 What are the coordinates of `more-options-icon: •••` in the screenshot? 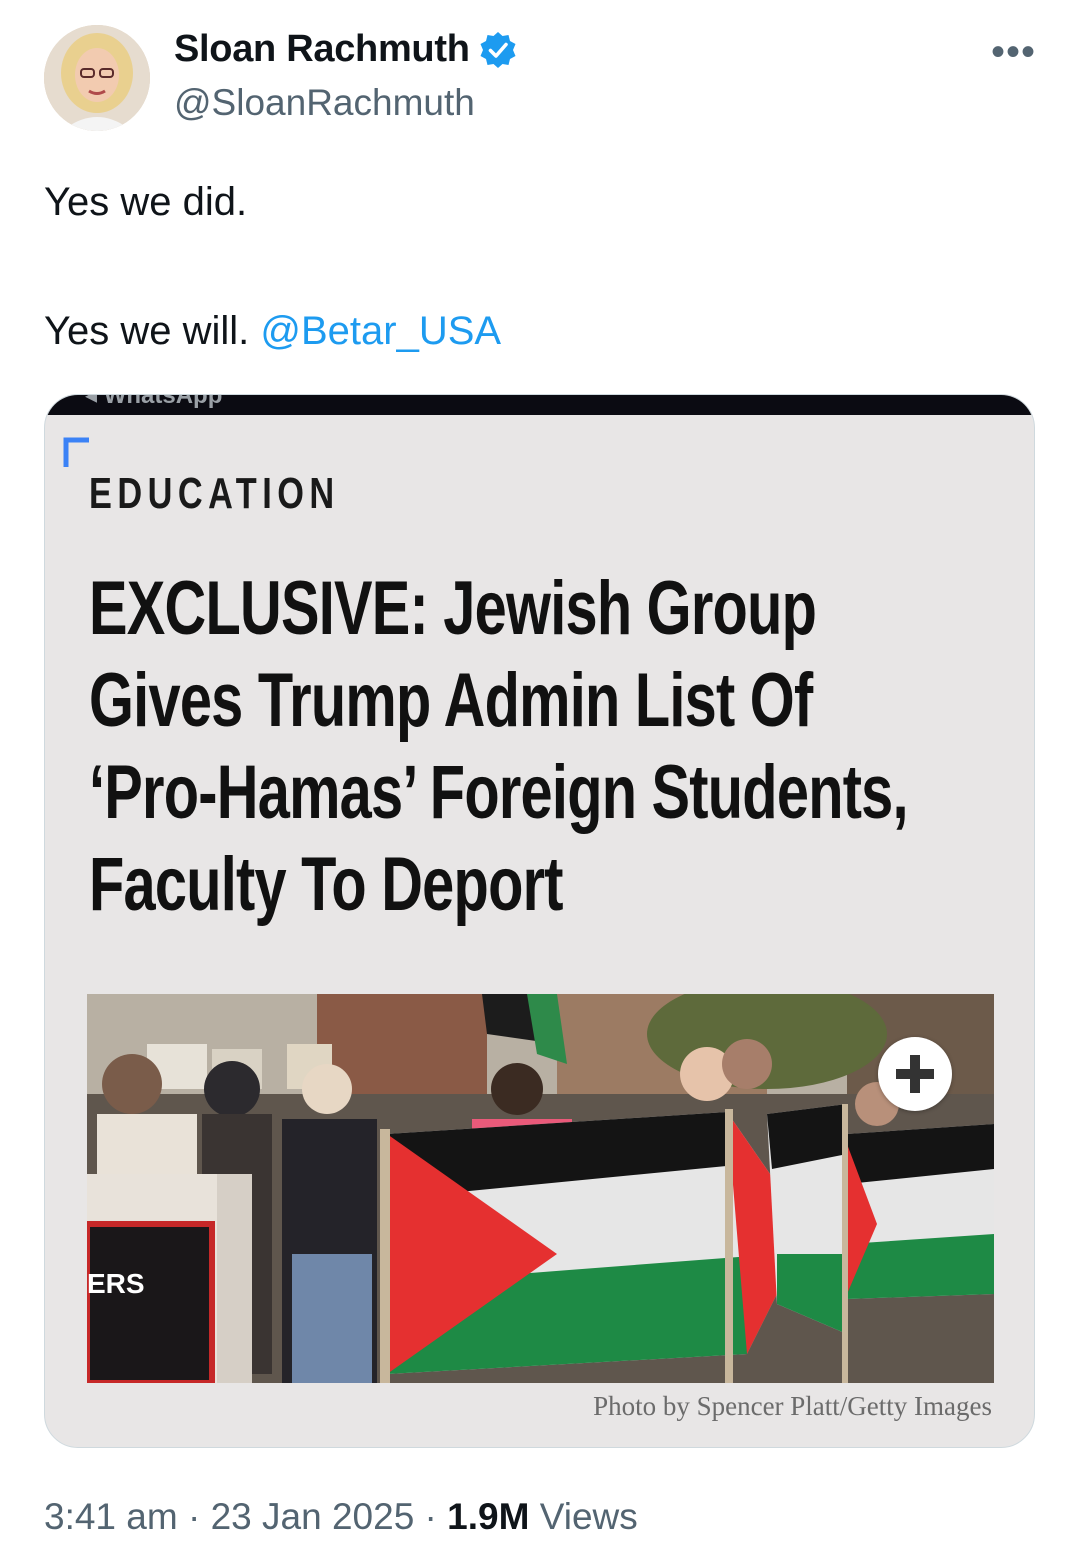 It's located at (1013, 52).